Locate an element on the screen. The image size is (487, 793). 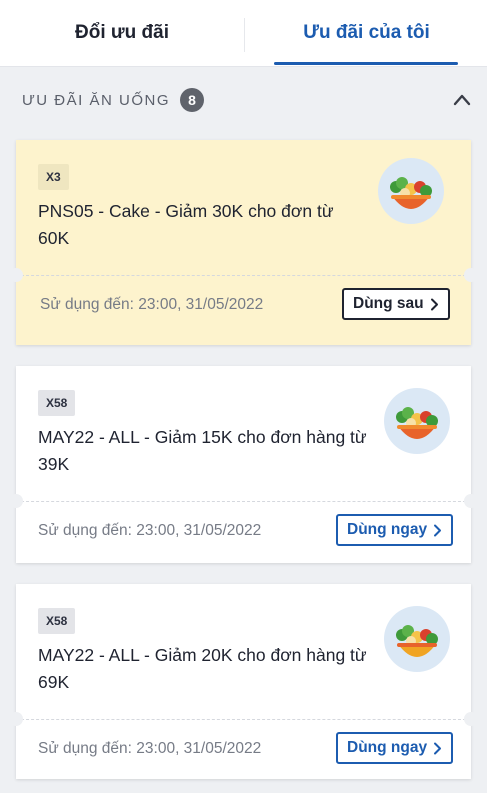
tab-bar: Đổi ưu đãi Ưu đãi của tôi is located at coordinates (243, 33).